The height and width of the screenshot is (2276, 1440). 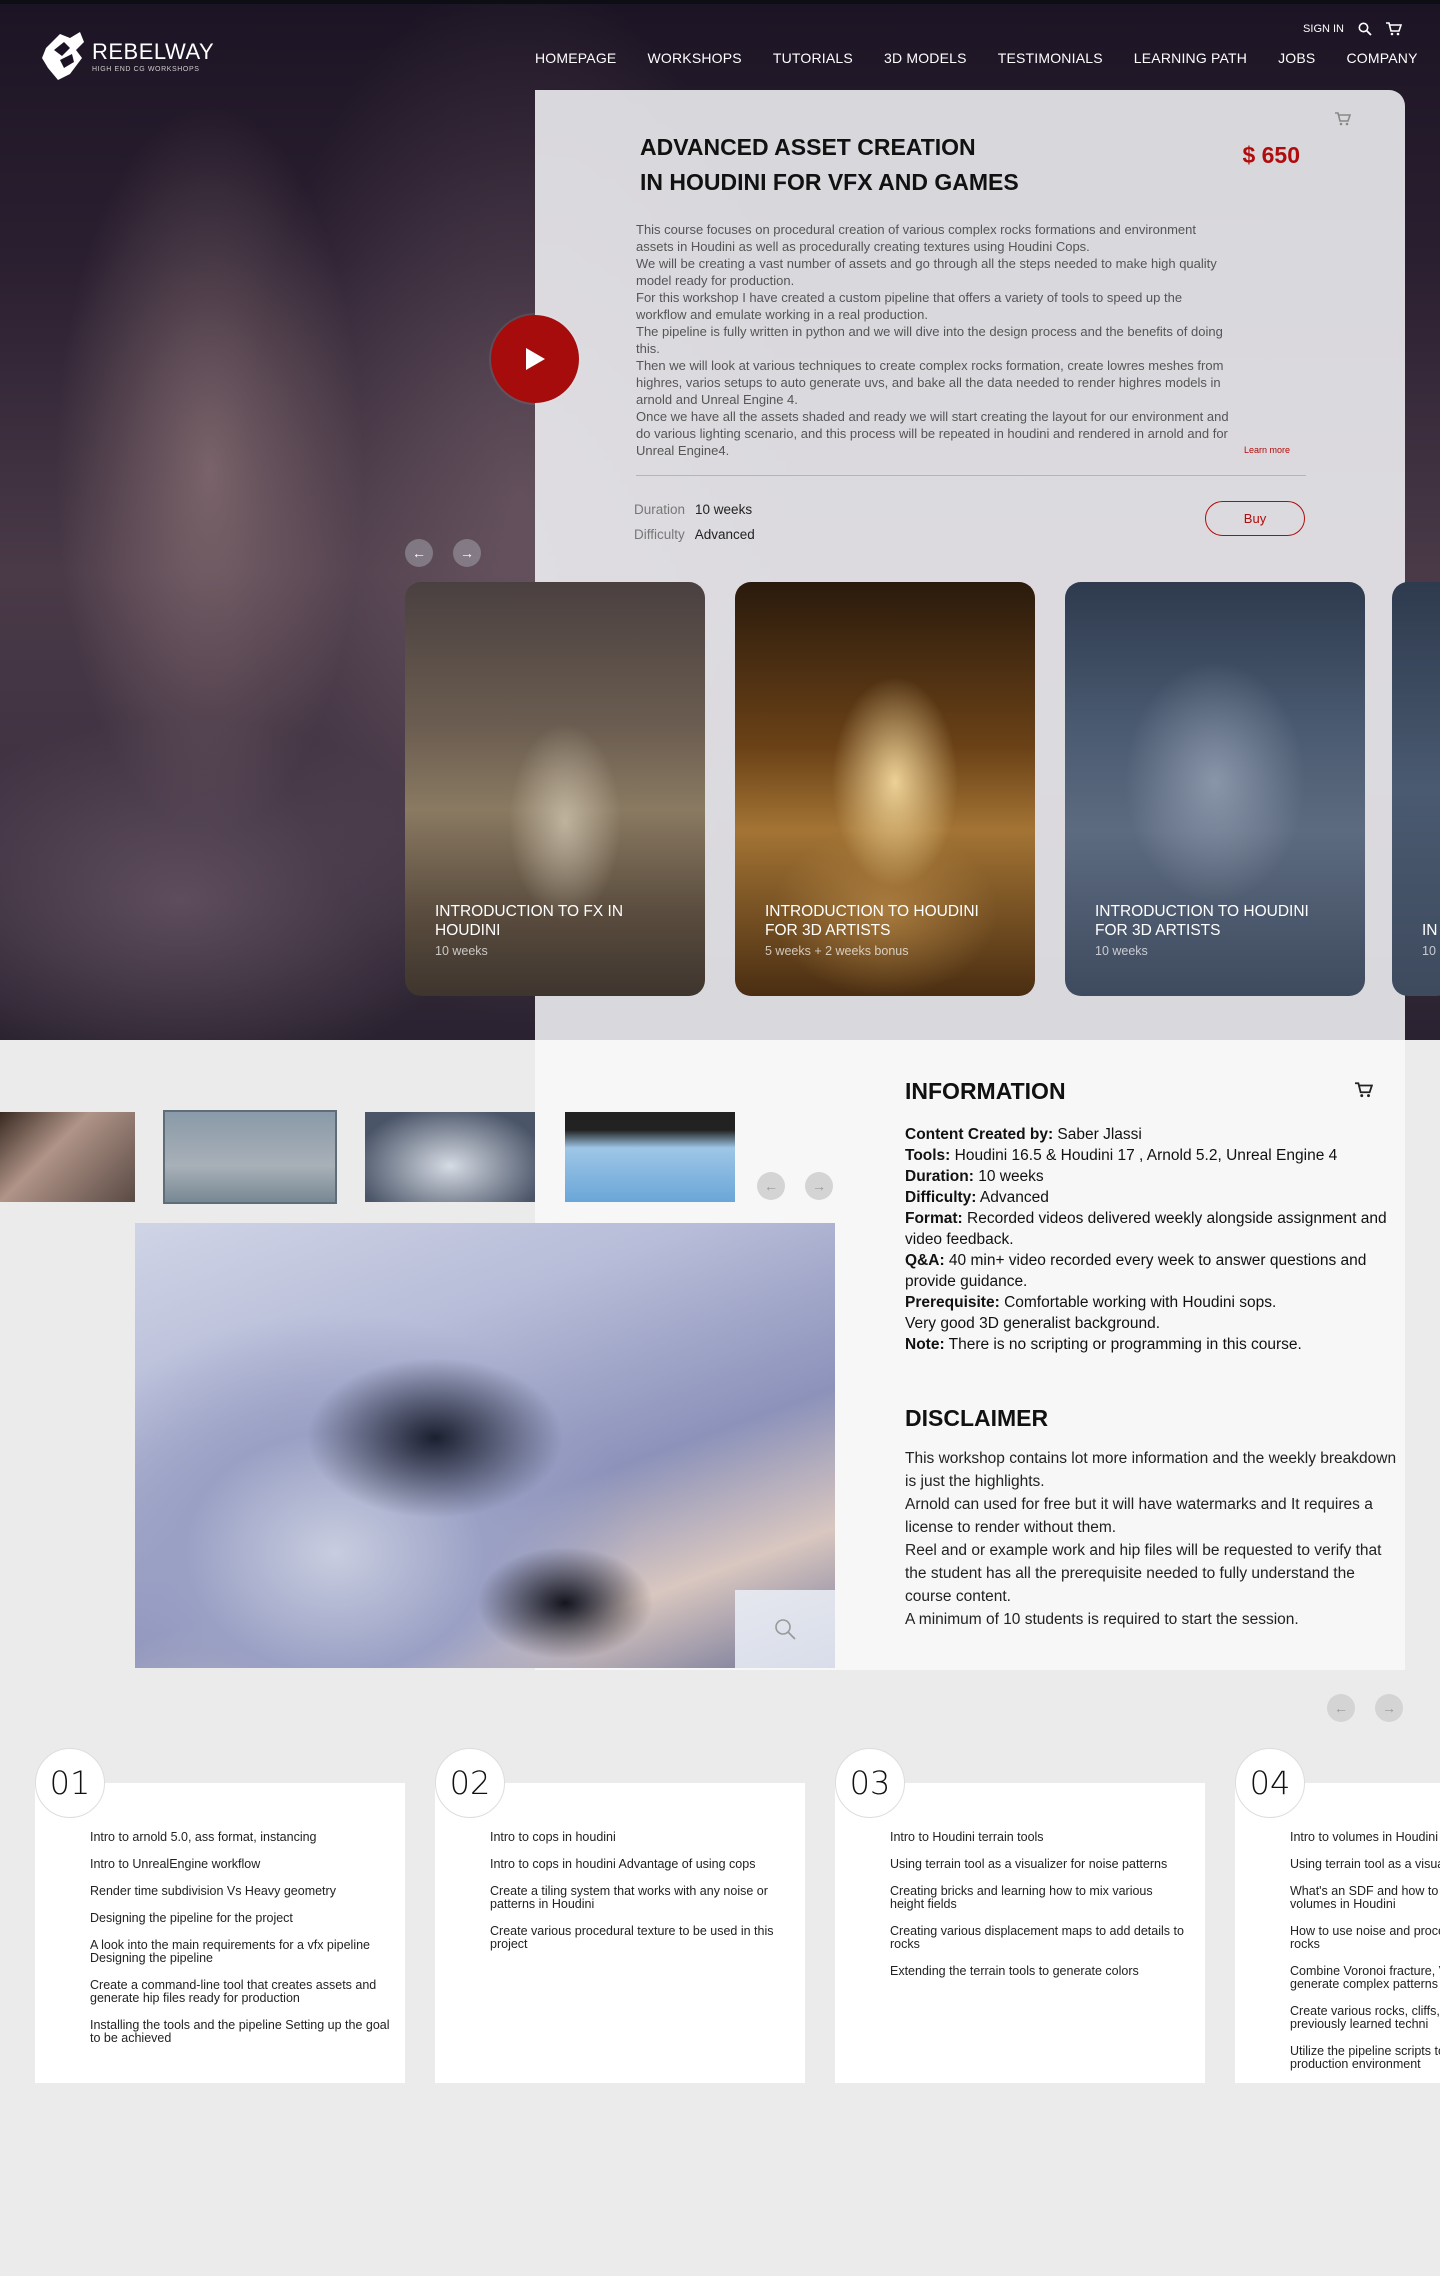 What do you see at coordinates (146, 69) in the screenshot?
I see `brand-tagline: HIGH END CG WORKSHOPS` at bounding box center [146, 69].